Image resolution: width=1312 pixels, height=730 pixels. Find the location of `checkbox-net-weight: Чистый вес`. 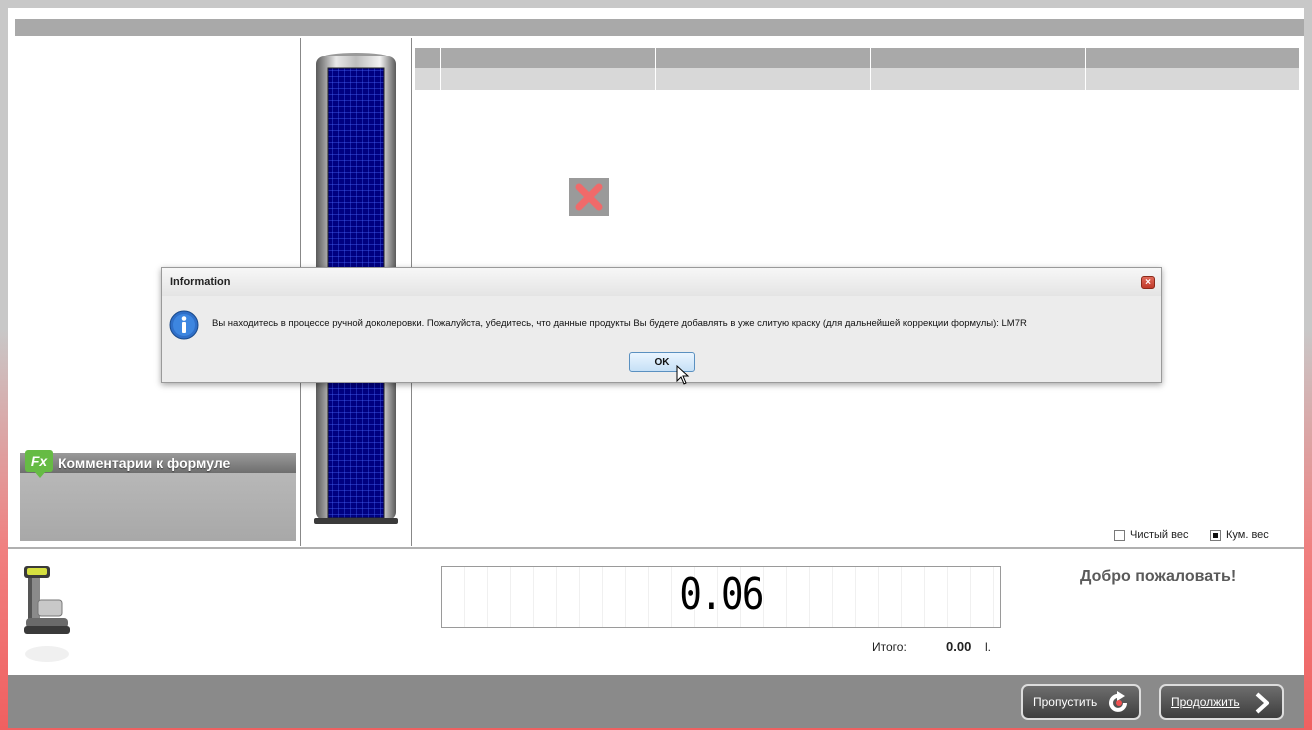

checkbox-net-weight: Чистый вес is located at coordinates (1151, 535).